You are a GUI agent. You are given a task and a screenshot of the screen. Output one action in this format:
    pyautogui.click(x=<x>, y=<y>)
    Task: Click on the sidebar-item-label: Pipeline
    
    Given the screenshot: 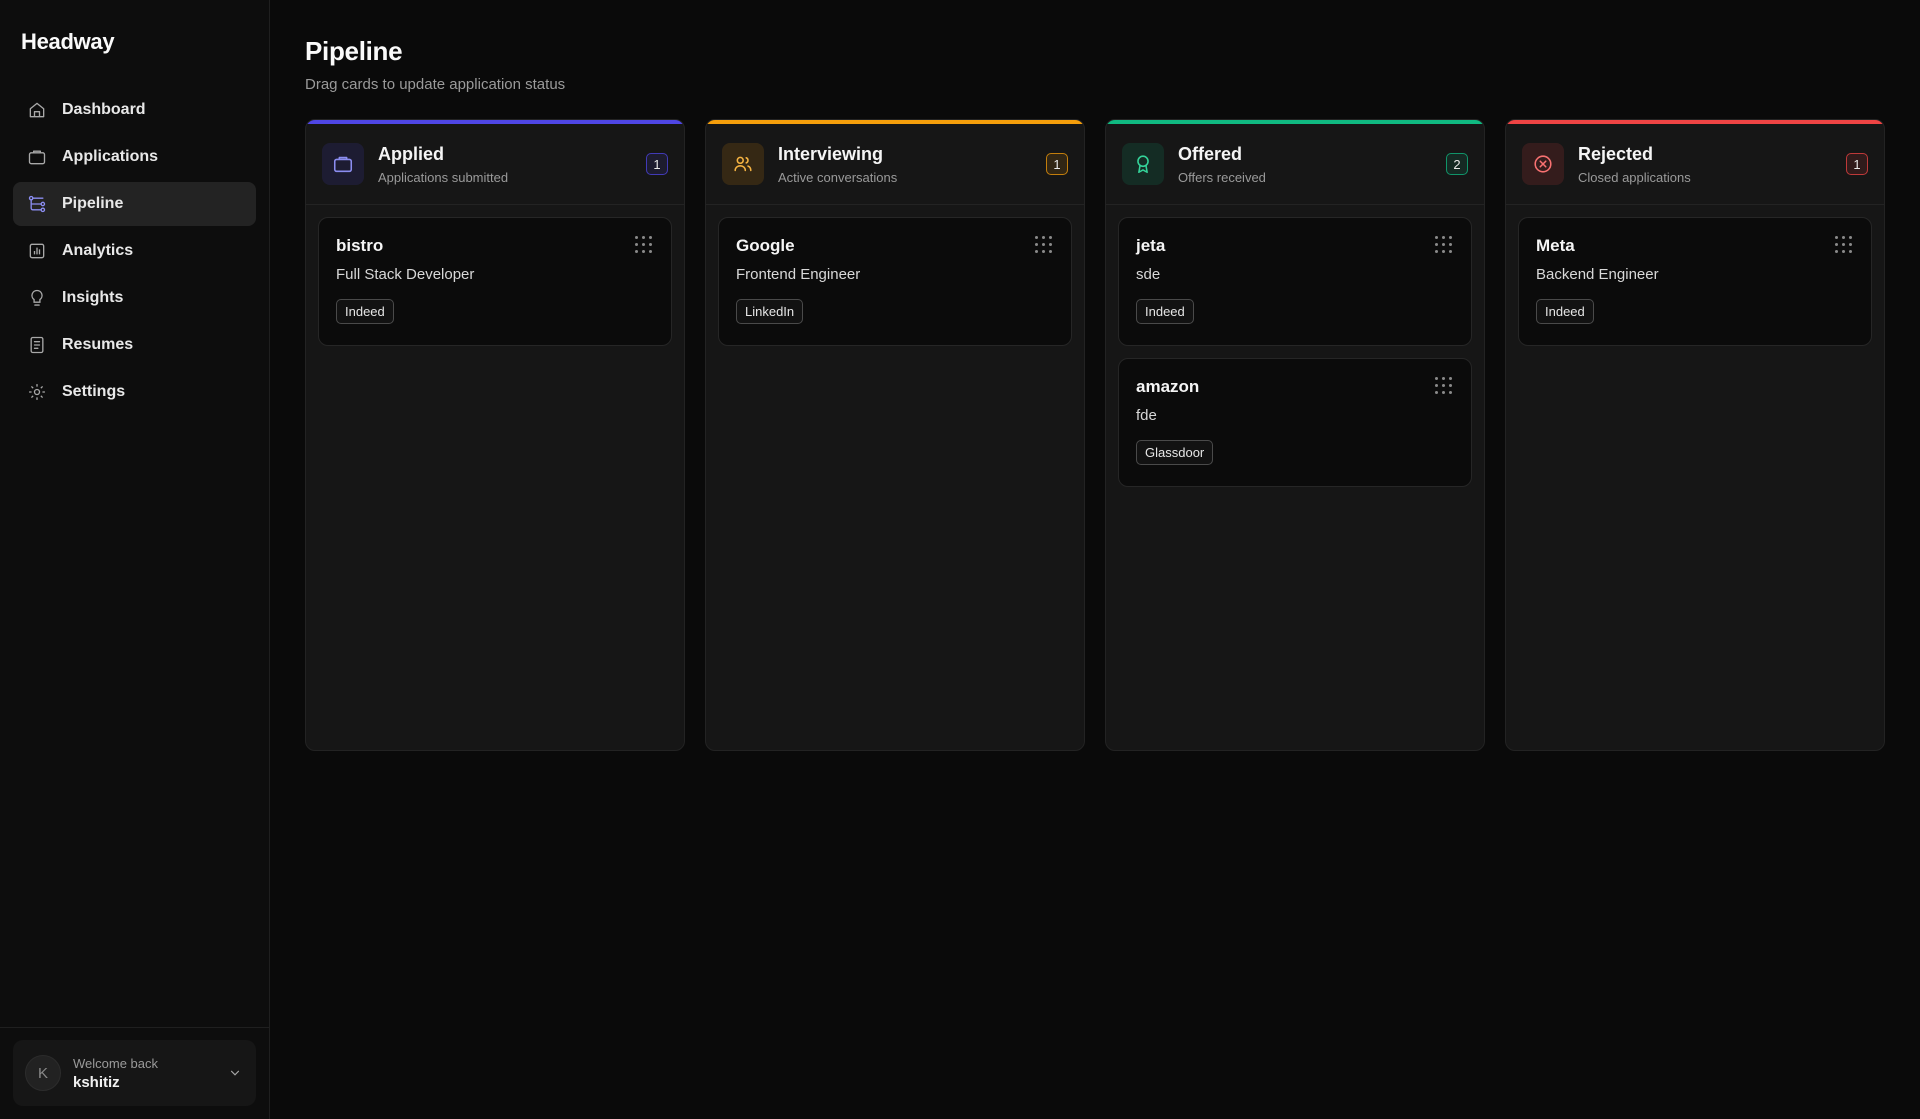 What is the action you would take?
    pyautogui.click(x=93, y=203)
    